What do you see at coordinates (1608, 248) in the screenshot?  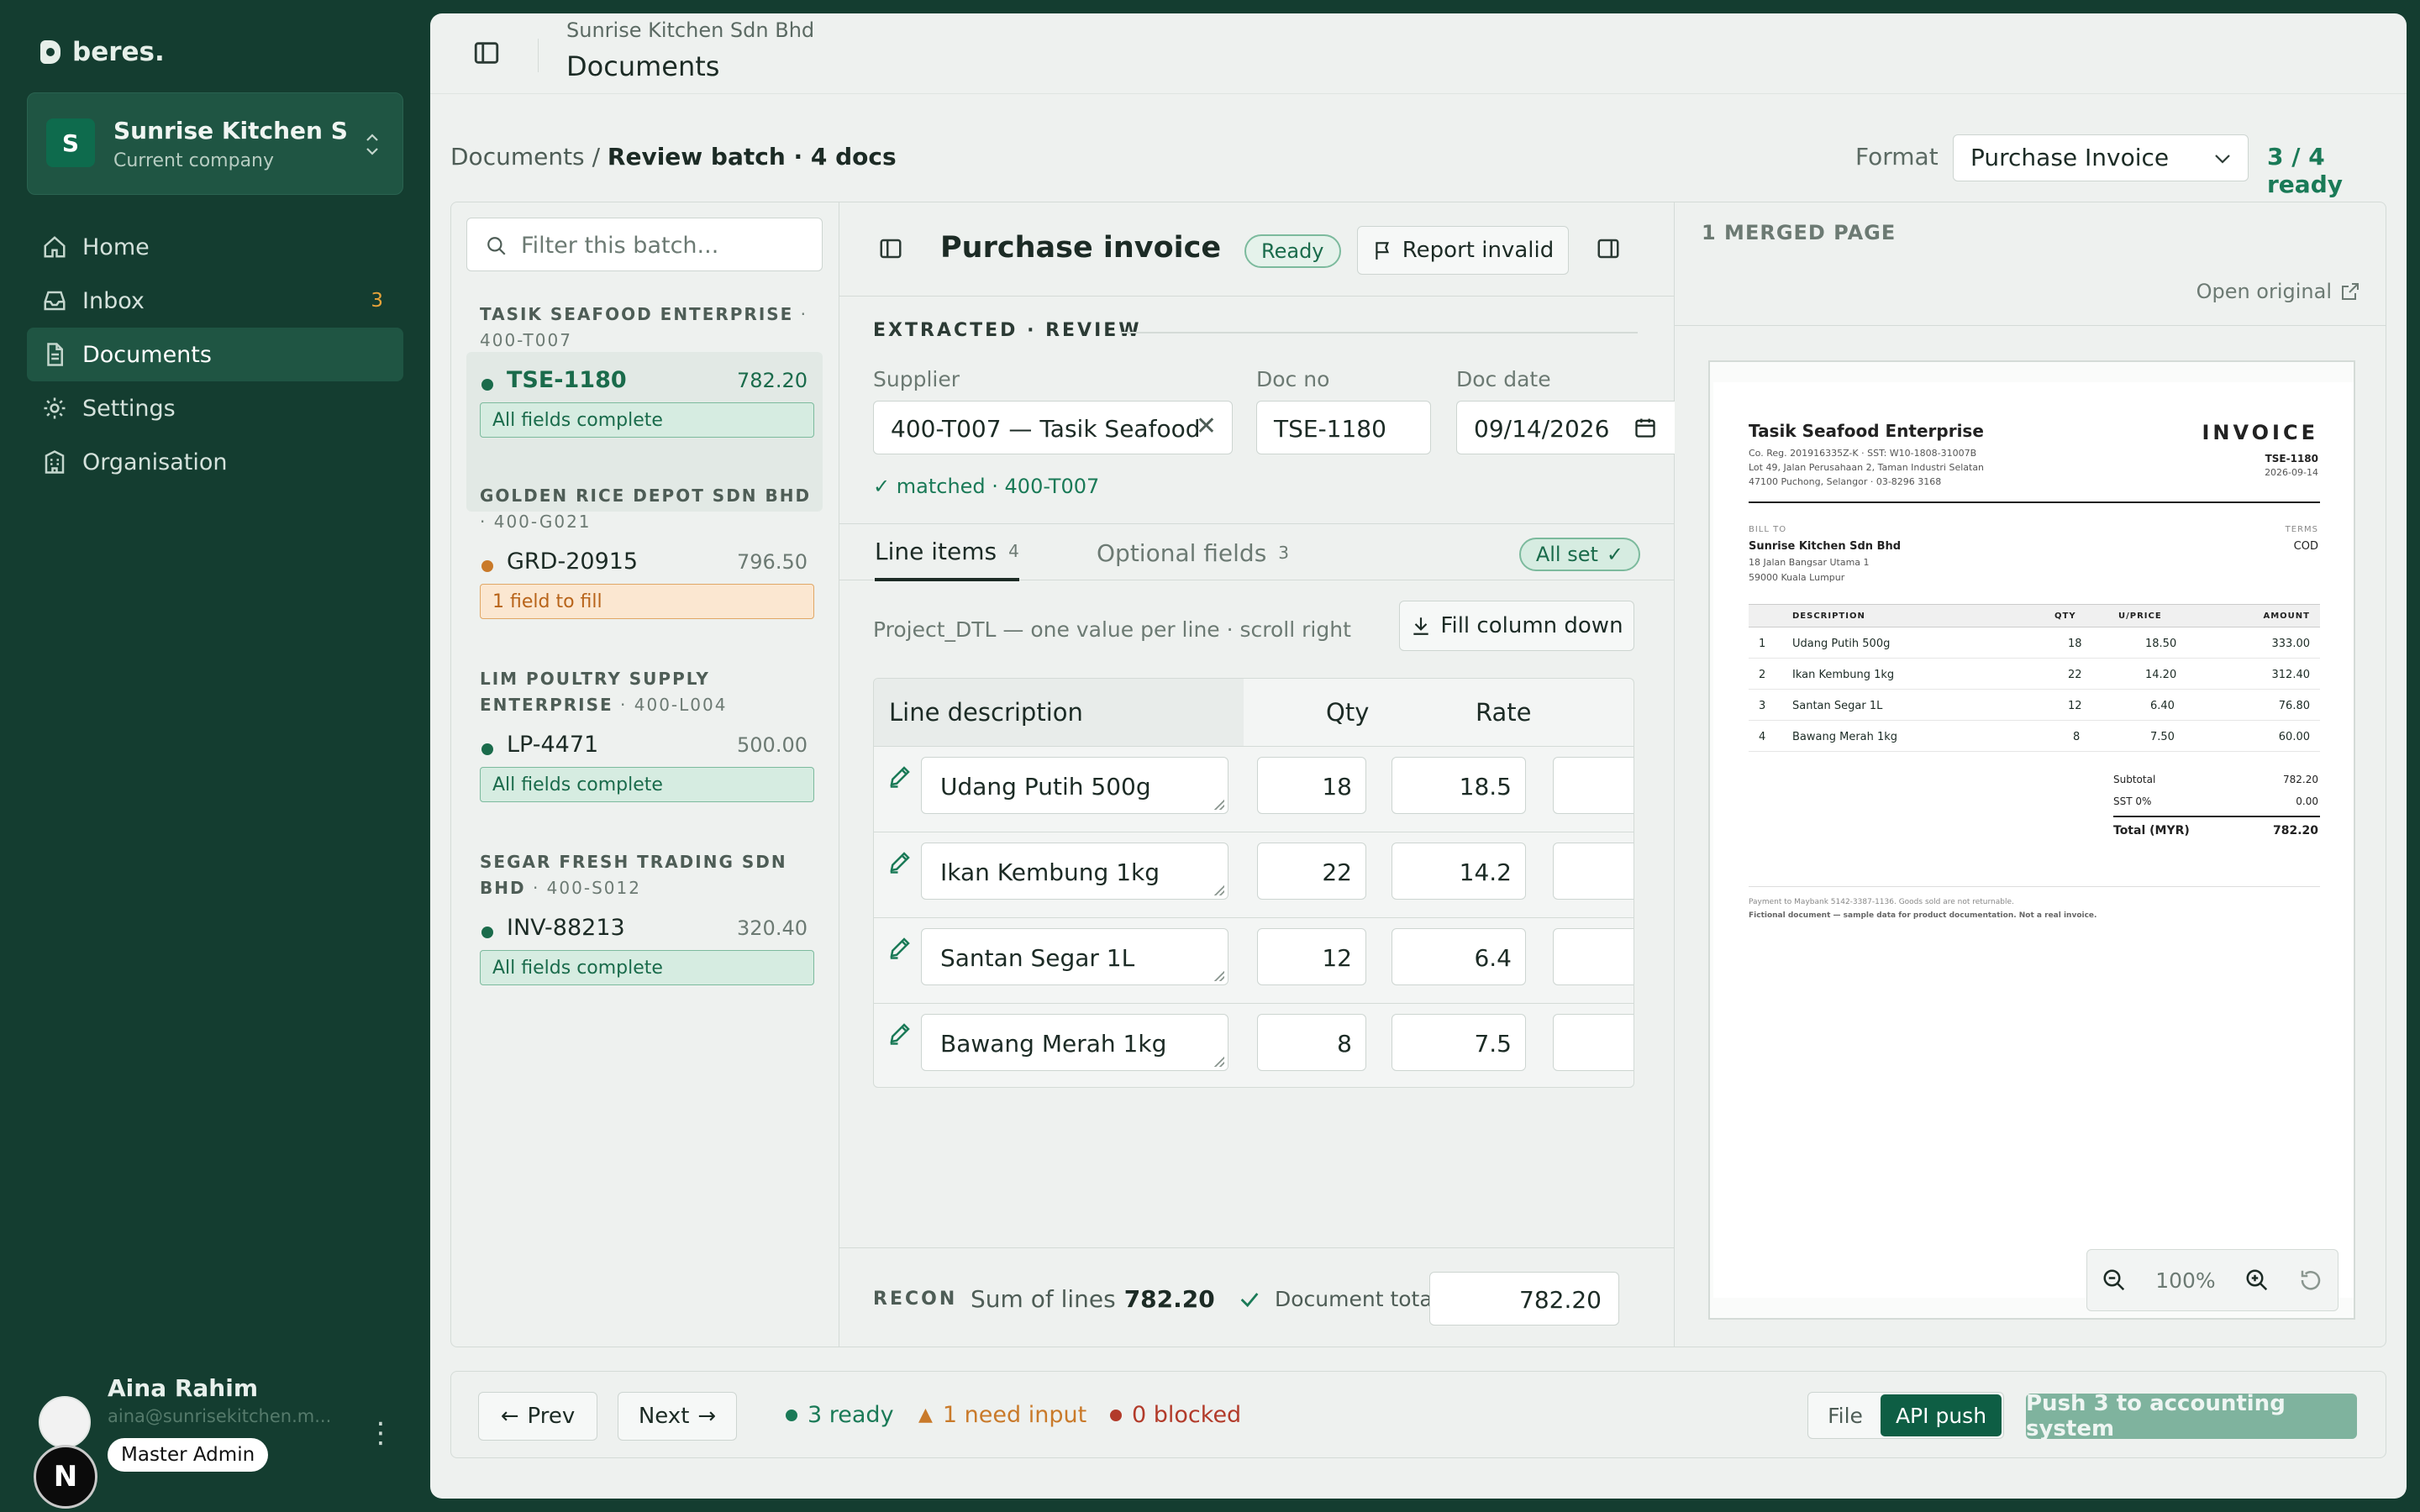 I see `panel-right-toggle-icon` at bounding box center [1608, 248].